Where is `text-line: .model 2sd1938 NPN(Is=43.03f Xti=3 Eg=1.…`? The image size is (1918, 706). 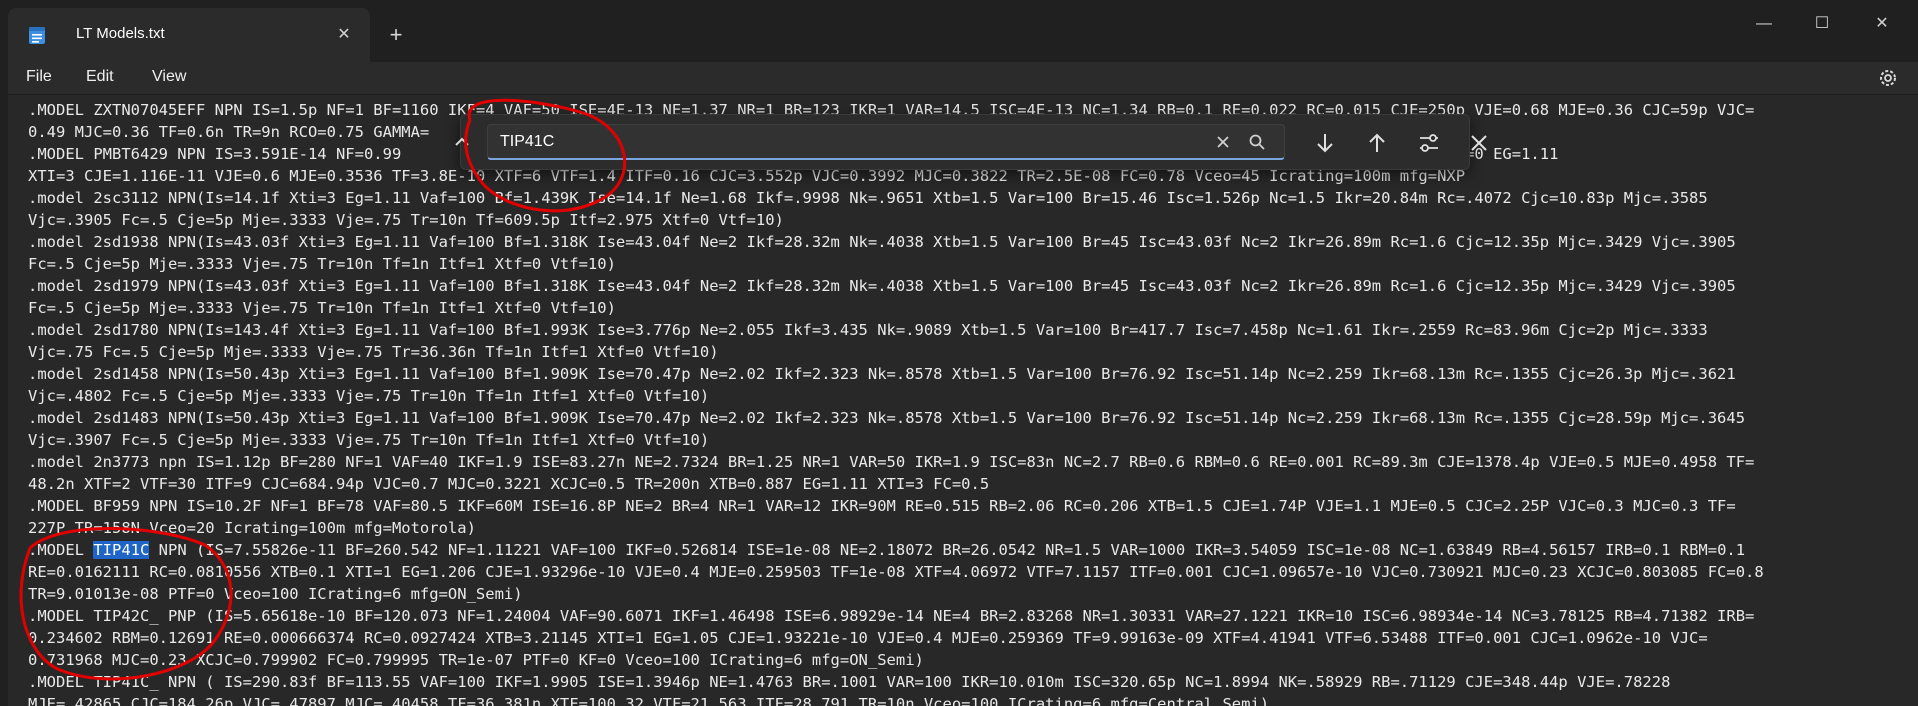
text-line: .model 2sd1938 NPN(Is=43.03f Xti=3 Eg=1.… is located at coordinates (882, 242).